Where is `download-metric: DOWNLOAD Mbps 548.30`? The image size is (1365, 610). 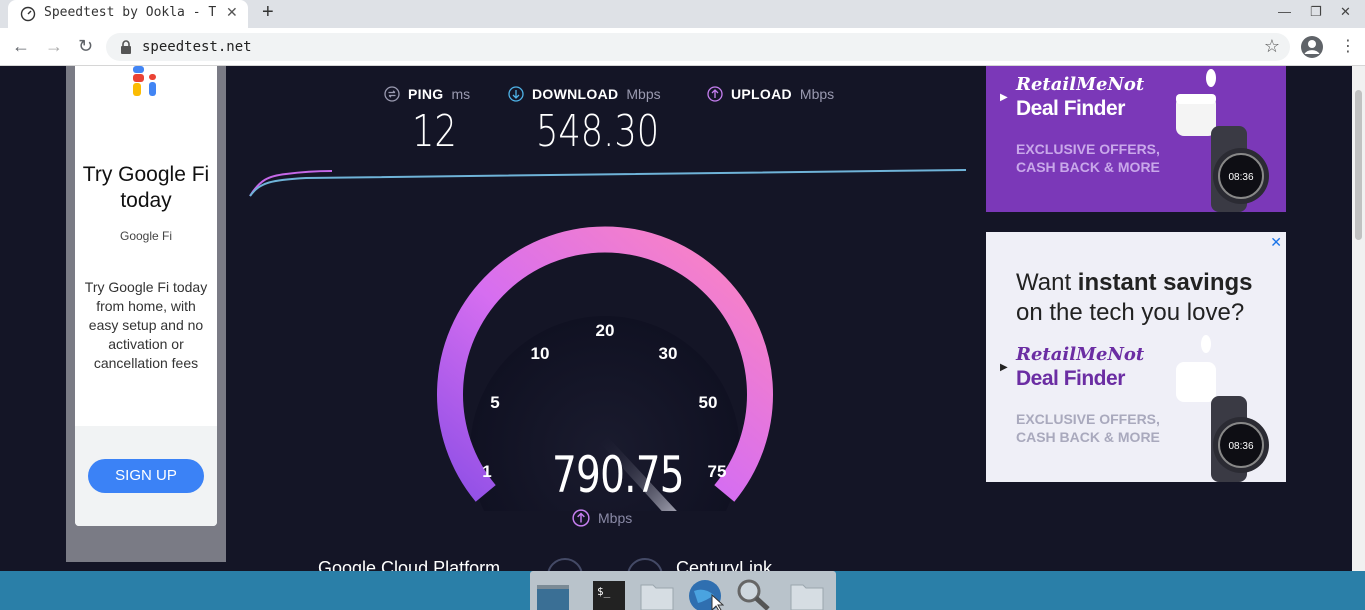 download-metric: DOWNLOAD Mbps 548.30 is located at coordinates (584, 121).